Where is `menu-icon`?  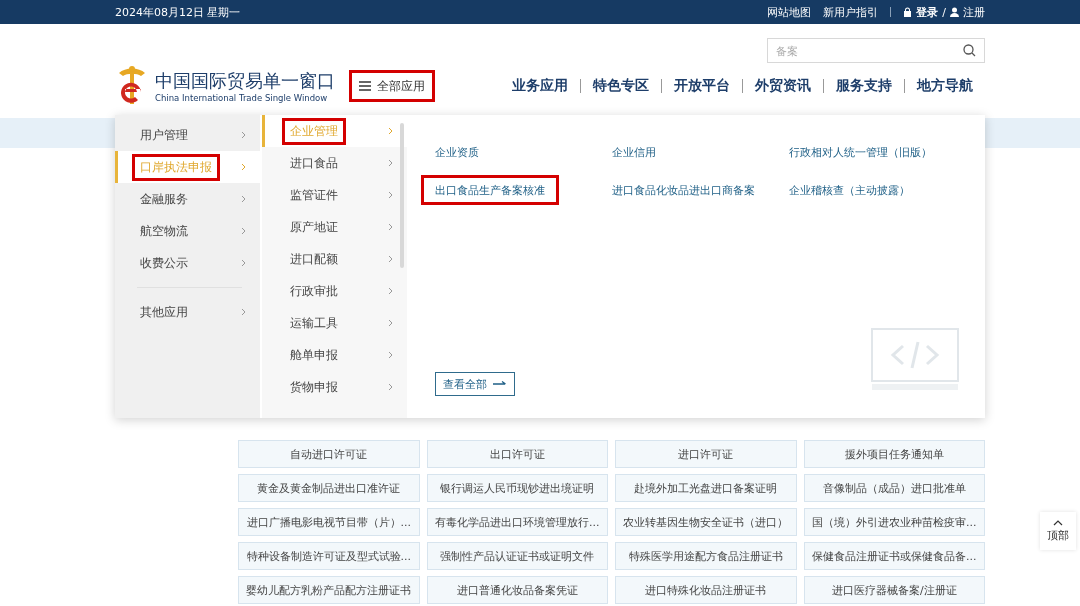
menu-icon is located at coordinates (365, 86).